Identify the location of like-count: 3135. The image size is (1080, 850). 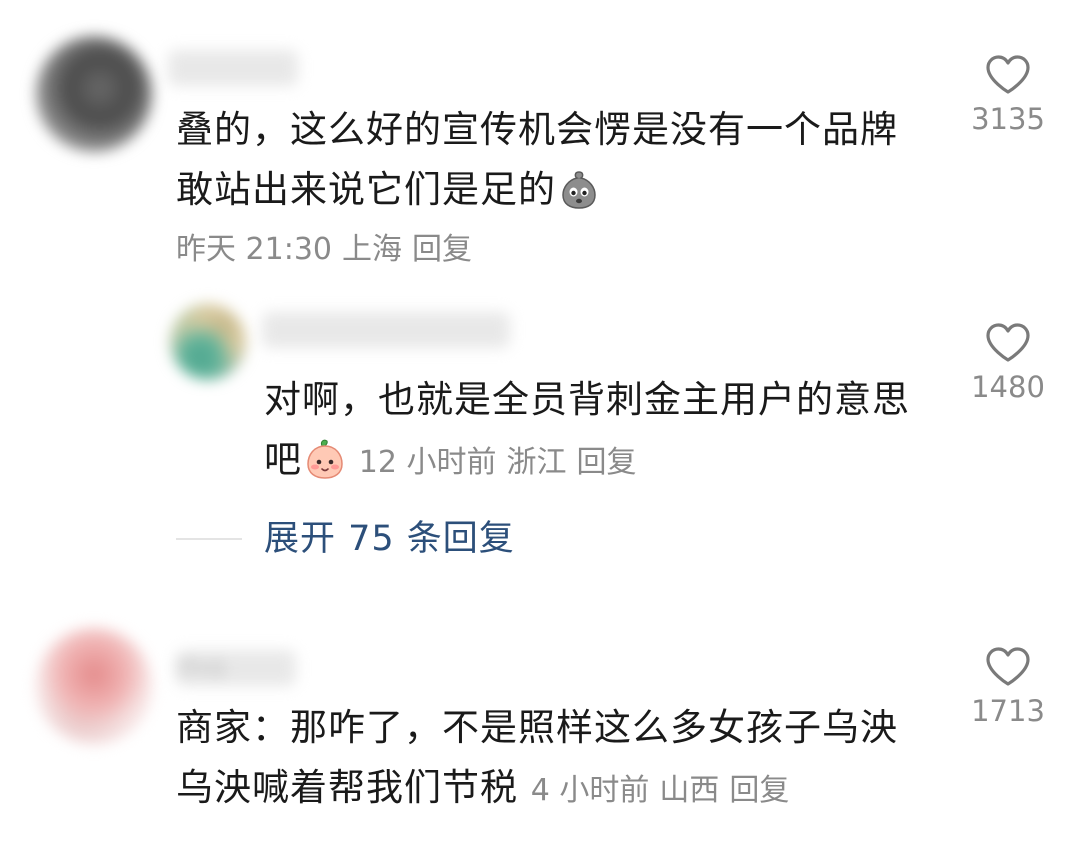
(1008, 119).